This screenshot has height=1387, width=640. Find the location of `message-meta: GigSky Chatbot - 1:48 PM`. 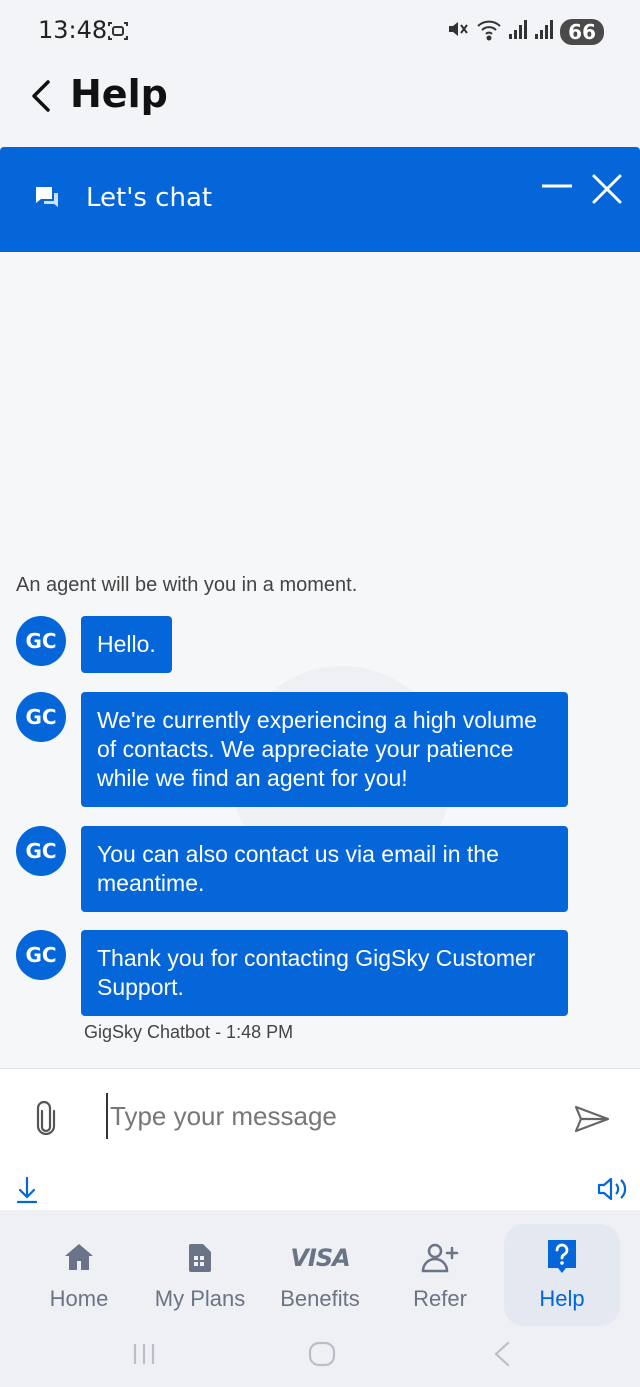

message-meta: GigSky Chatbot - 1:48 PM is located at coordinates (189, 1032).